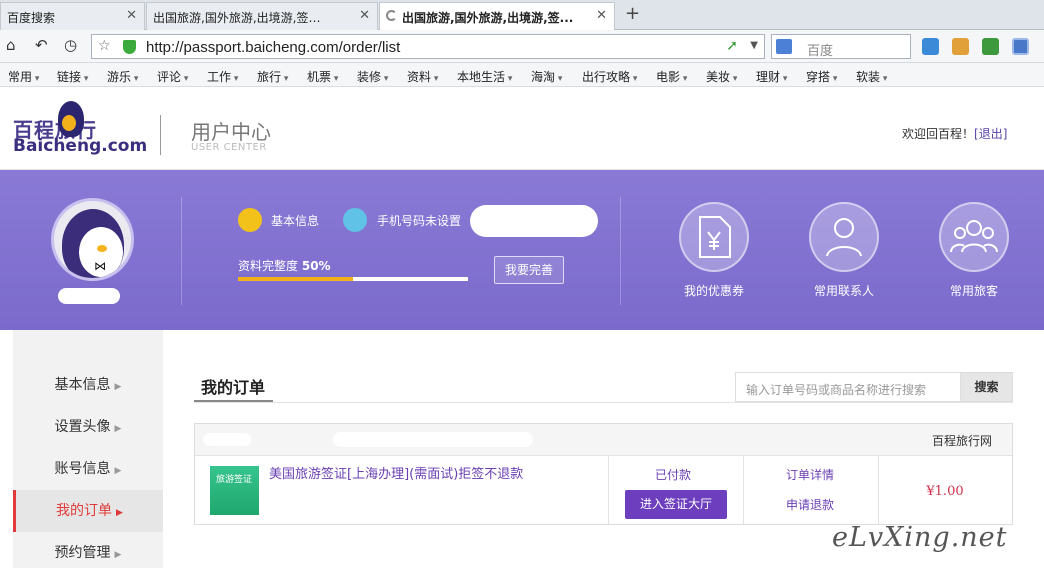  I want to click on coupon-label: 我的优惠券, so click(714, 290).